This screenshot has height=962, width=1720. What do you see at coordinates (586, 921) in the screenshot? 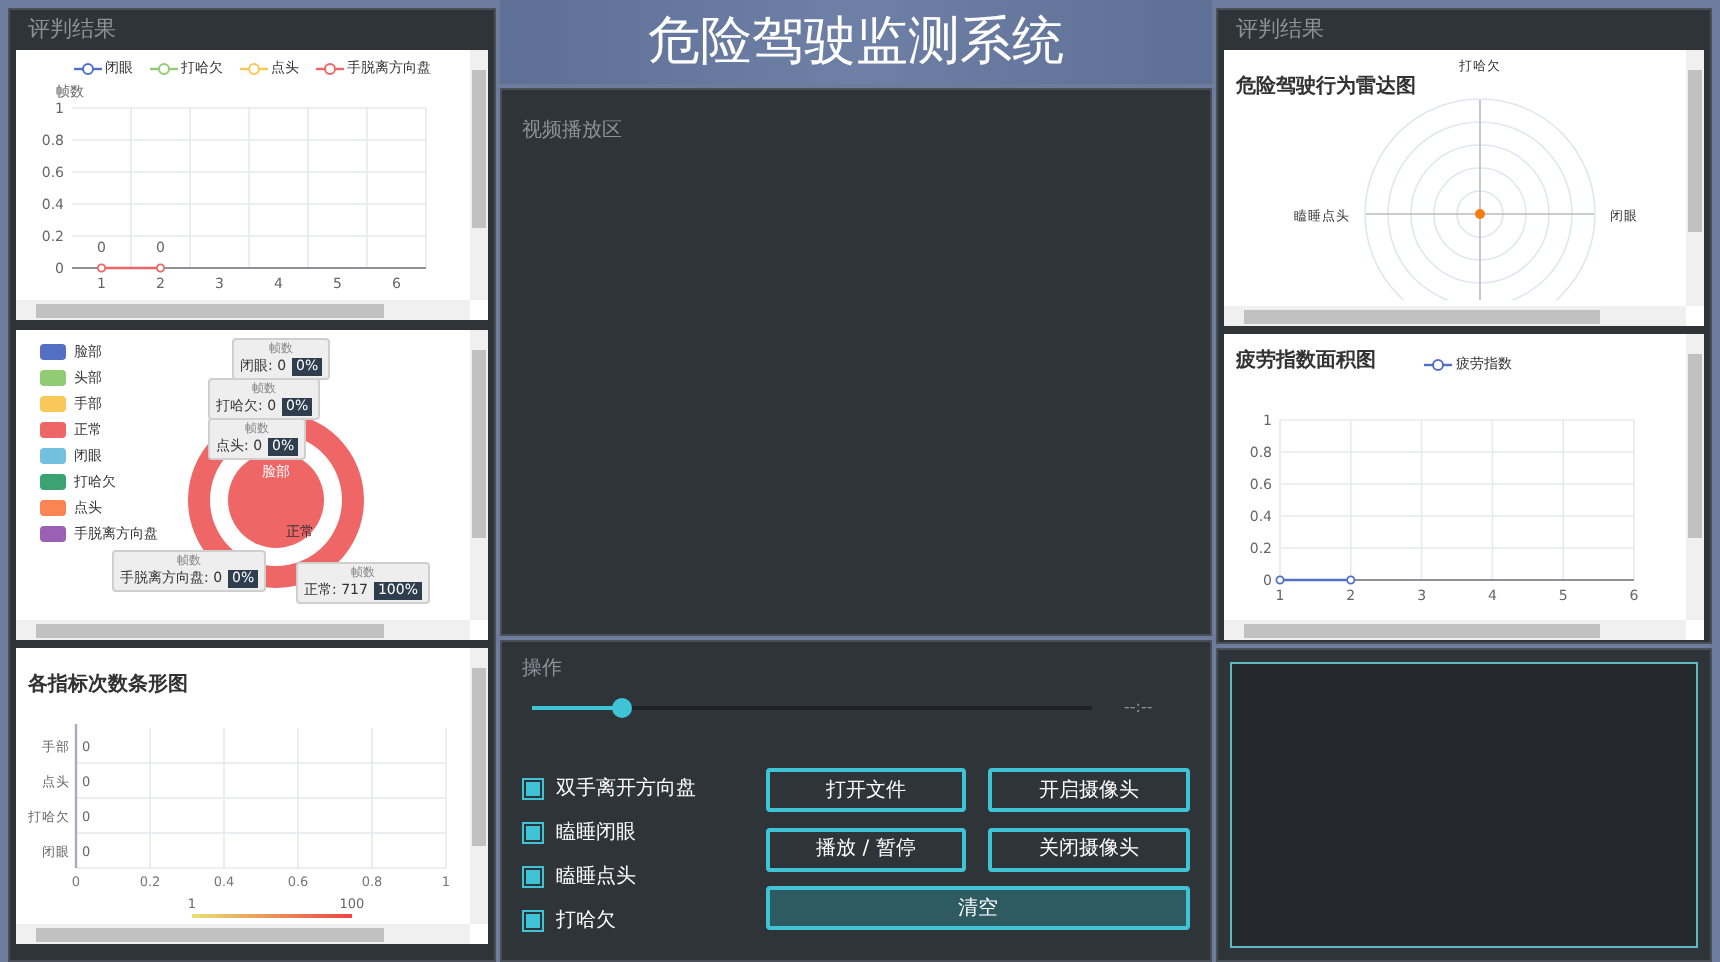
I see `checkbox-label: 打哈欠` at bounding box center [586, 921].